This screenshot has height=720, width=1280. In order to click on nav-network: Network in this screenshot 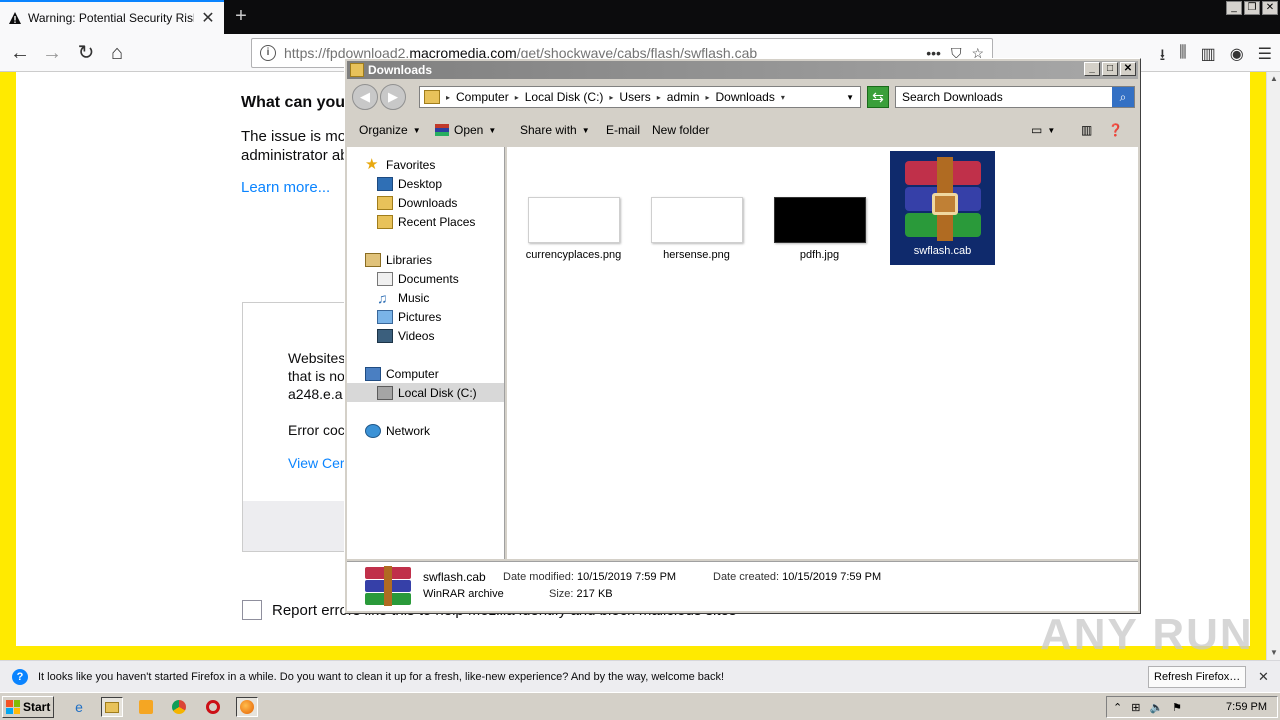, I will do `click(397, 430)`.